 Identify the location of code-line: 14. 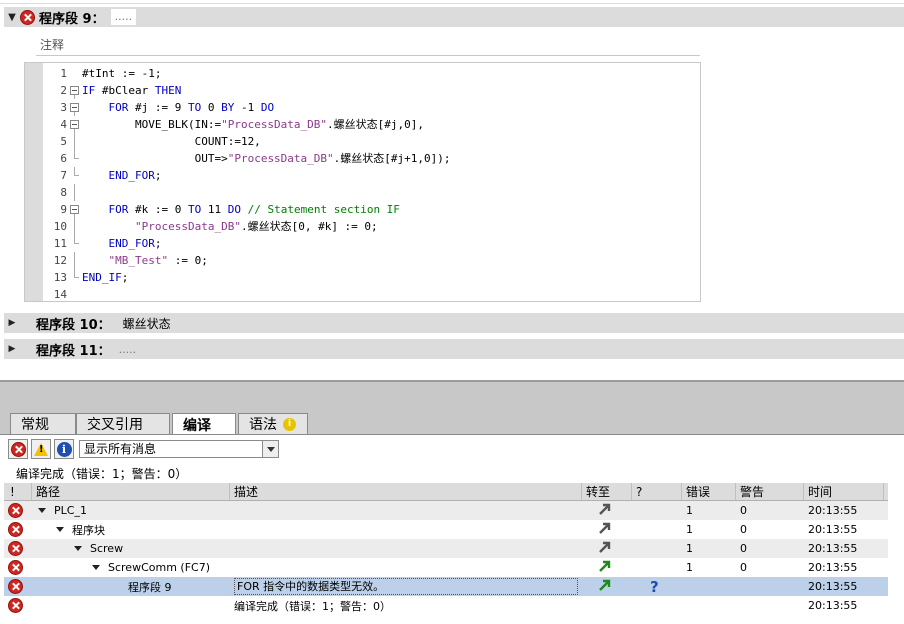
(371, 294).